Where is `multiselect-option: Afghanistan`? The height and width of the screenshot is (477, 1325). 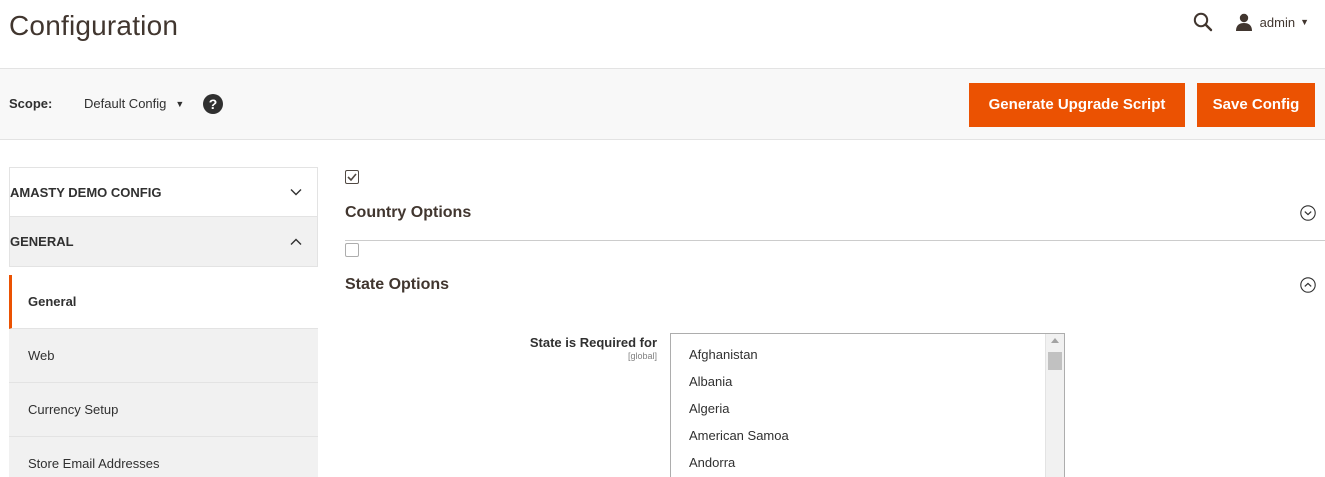
multiselect-option: Afghanistan is located at coordinates (867, 354).